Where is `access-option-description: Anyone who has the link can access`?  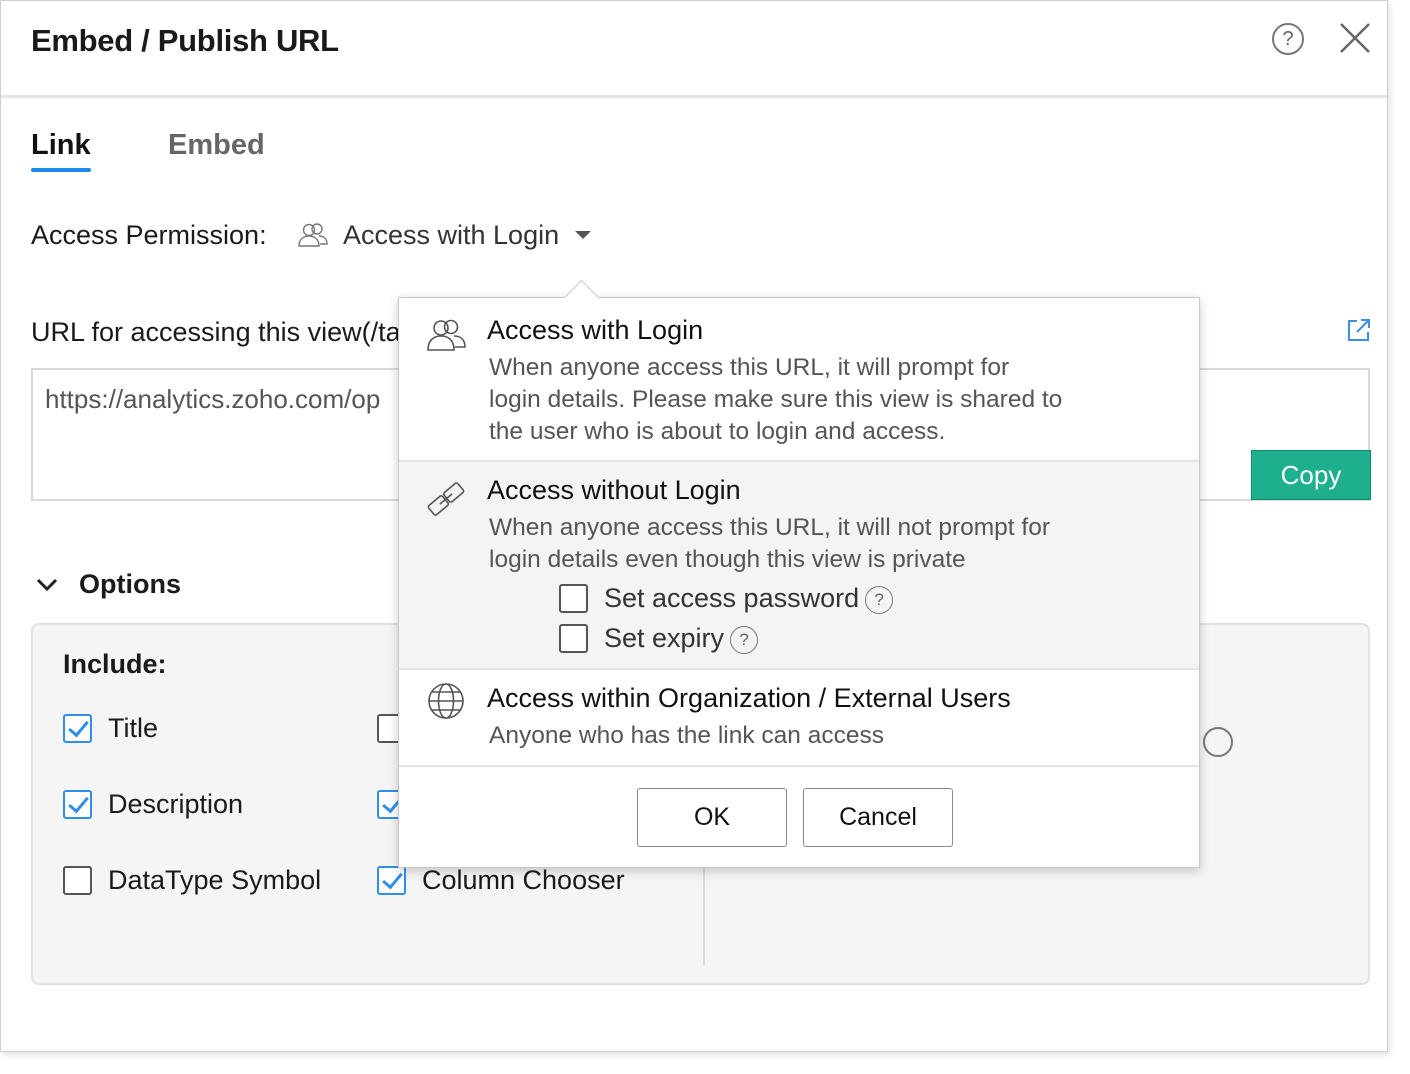 access-option-description: Anyone who has the link can access is located at coordinates (686, 735).